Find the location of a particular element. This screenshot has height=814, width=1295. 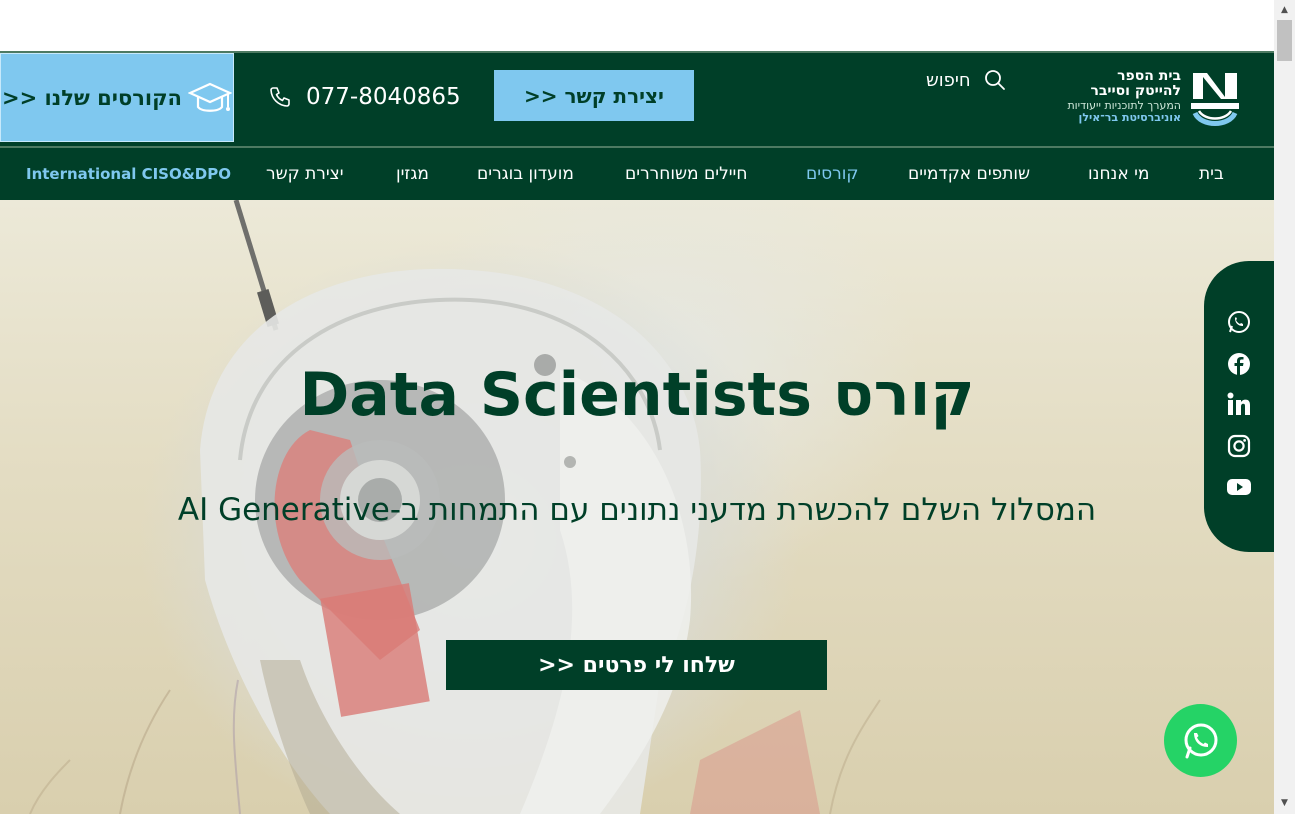

whatsapp-icon is located at coordinates (1239, 322).